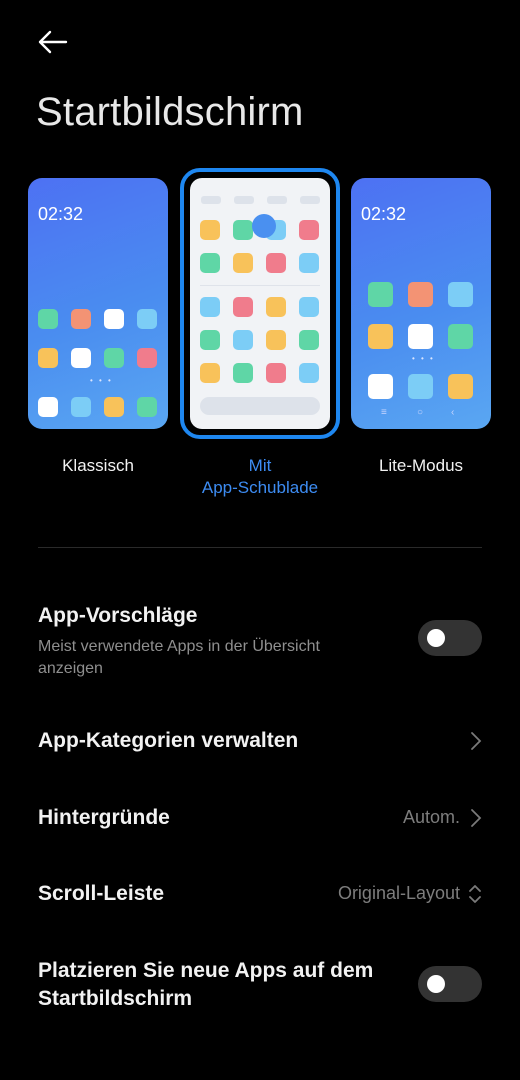 This screenshot has width=520, height=1080. I want to click on app-categories-title: App-Kategorien verwalten, so click(168, 740).